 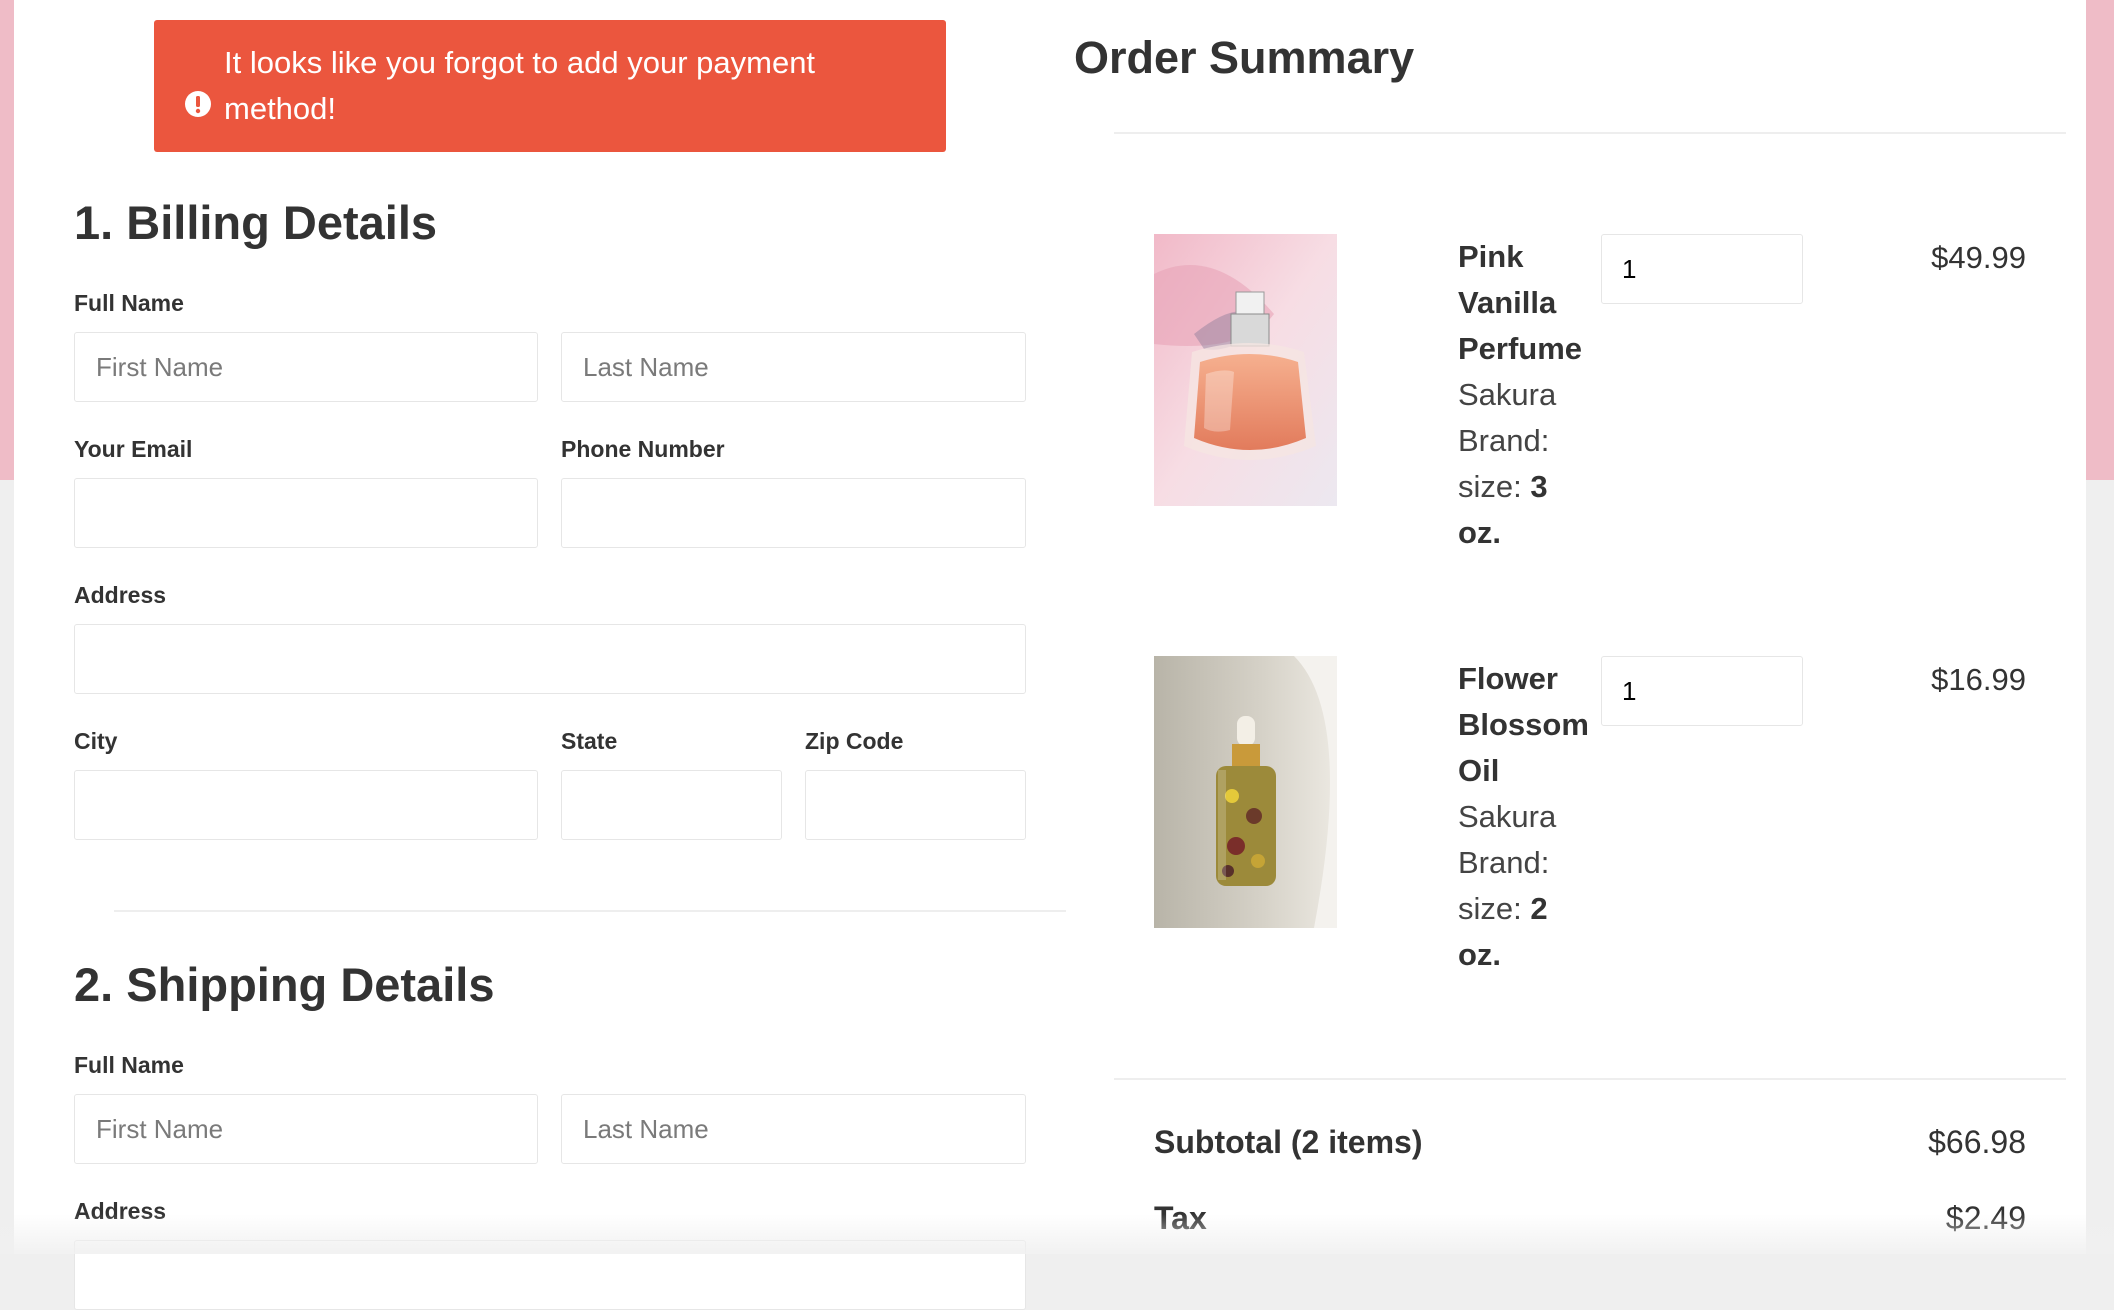 I want to click on perfume-bottle-image, so click(x=1245, y=370).